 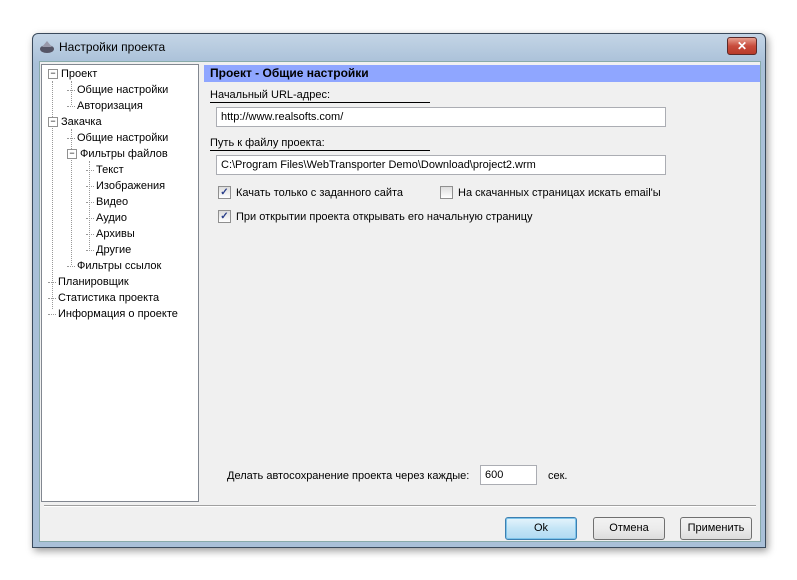 What do you see at coordinates (110, 106) in the screenshot?
I see `tree-item-label: Авторизация` at bounding box center [110, 106].